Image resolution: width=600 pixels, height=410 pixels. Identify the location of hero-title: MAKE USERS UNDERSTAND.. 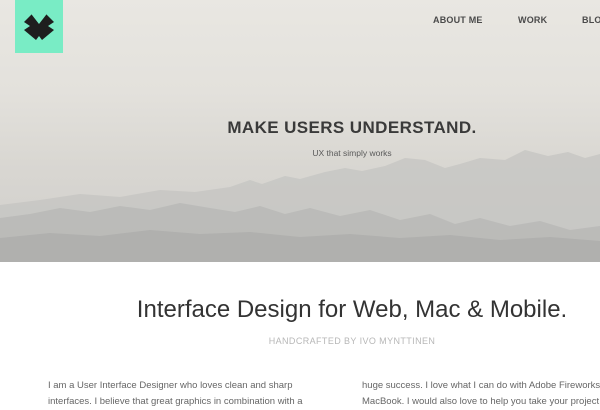
(352, 127).